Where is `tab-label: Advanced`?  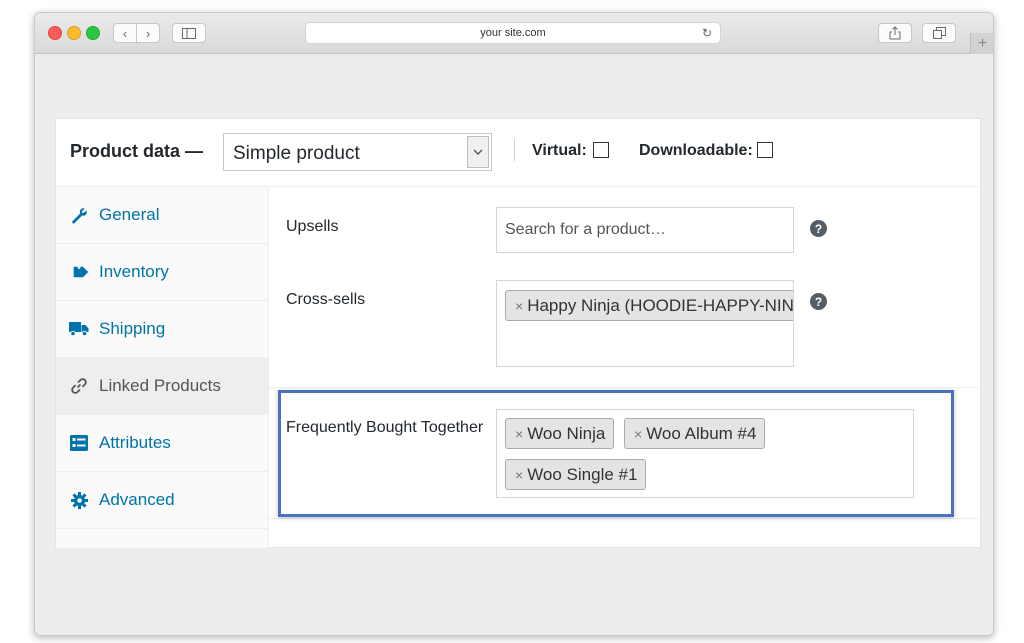 tab-label: Advanced is located at coordinates (137, 499).